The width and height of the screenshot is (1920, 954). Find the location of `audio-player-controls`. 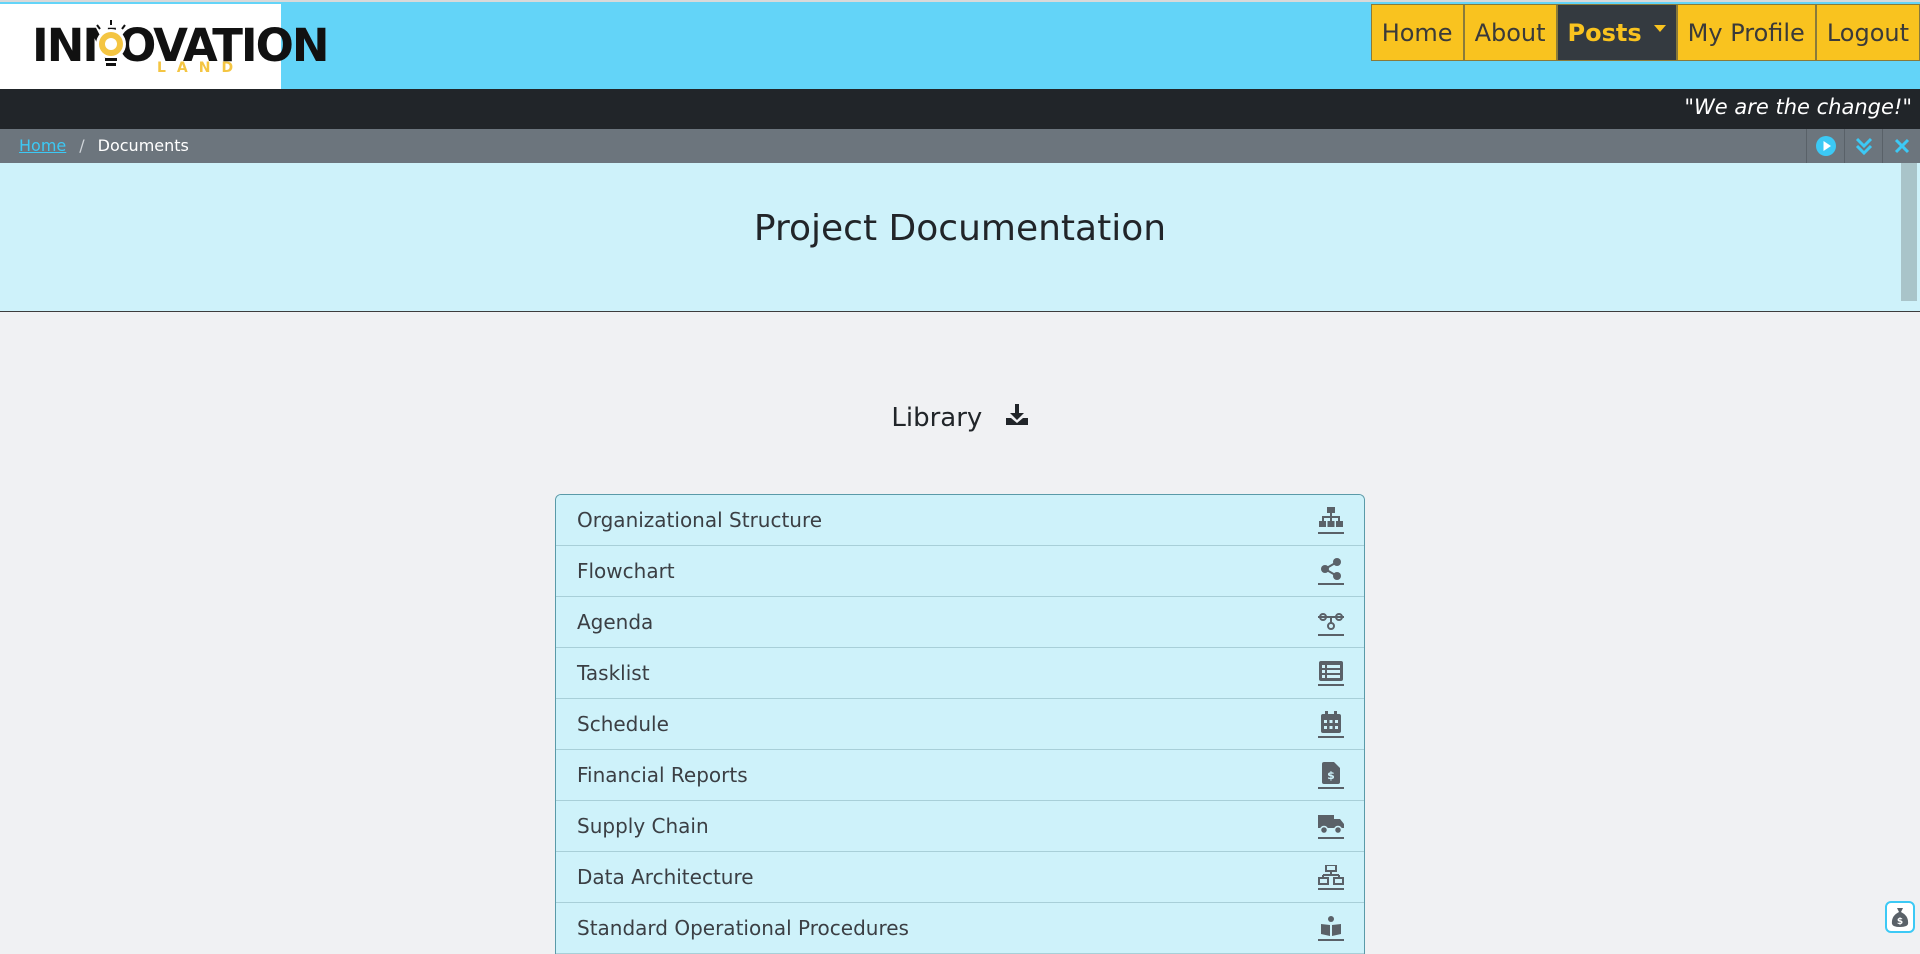

audio-player-controls is located at coordinates (1863, 146).